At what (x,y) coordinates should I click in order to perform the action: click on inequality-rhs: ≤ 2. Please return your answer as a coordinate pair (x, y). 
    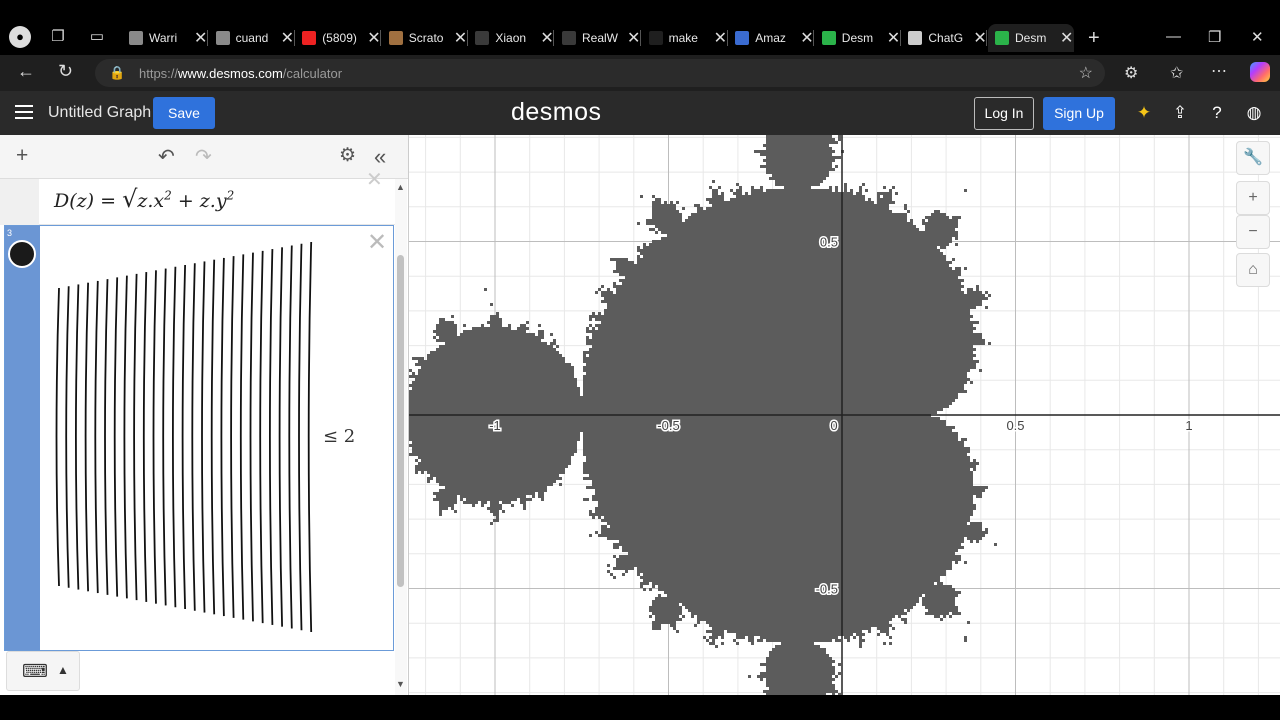
    Looking at the image, I should click on (339, 436).